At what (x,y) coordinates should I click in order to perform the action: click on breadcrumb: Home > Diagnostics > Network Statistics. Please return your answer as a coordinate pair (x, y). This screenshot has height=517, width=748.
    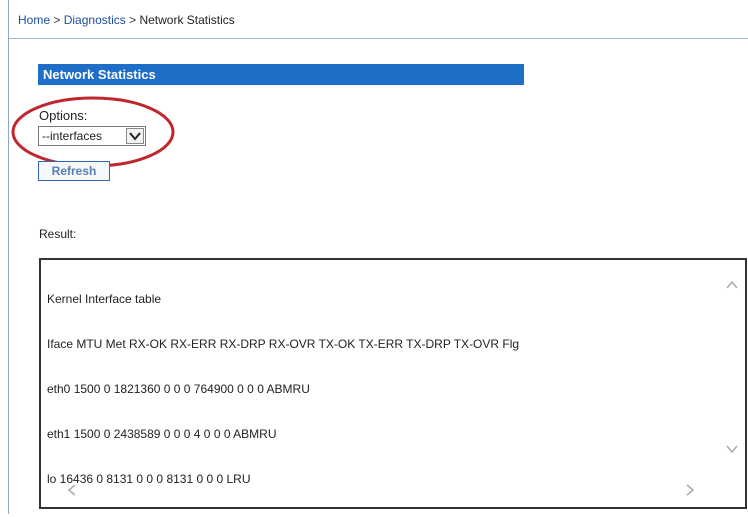
    Looking at the image, I should click on (126, 20).